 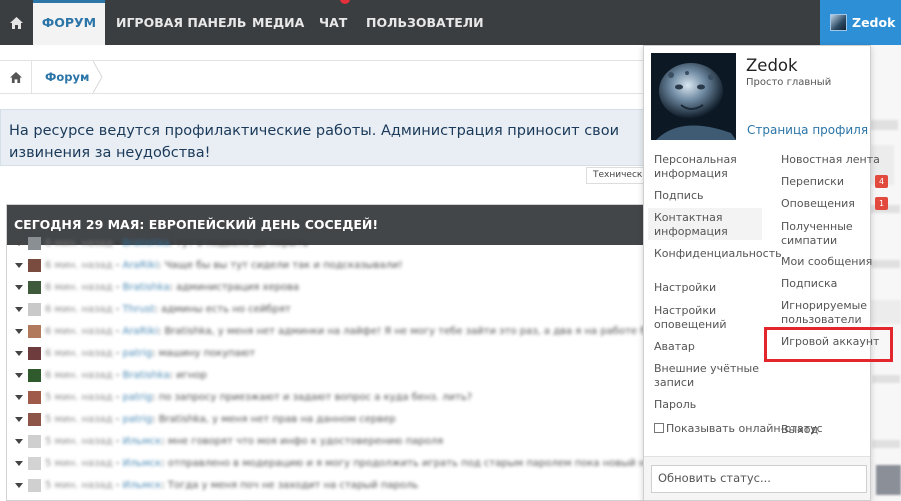 What do you see at coordinates (69, 22) in the screenshot?
I see `tab-forum: ФОРУМ` at bounding box center [69, 22].